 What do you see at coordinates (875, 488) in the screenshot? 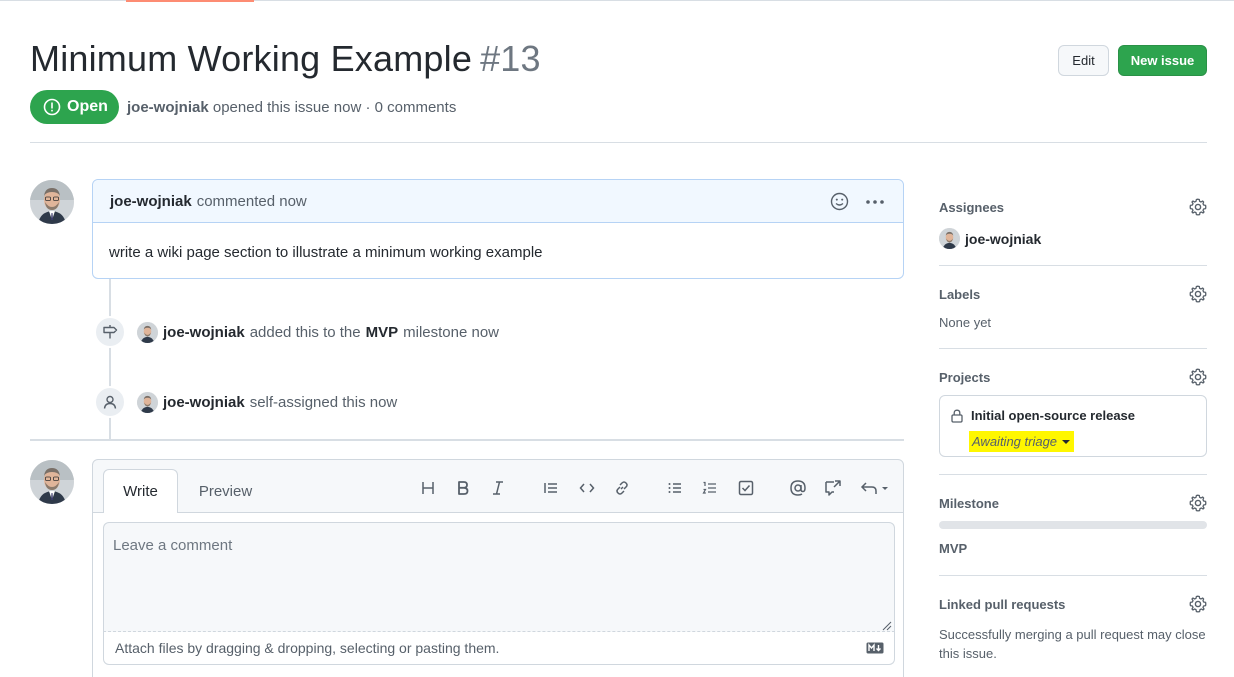
I see `reply-icon` at bounding box center [875, 488].